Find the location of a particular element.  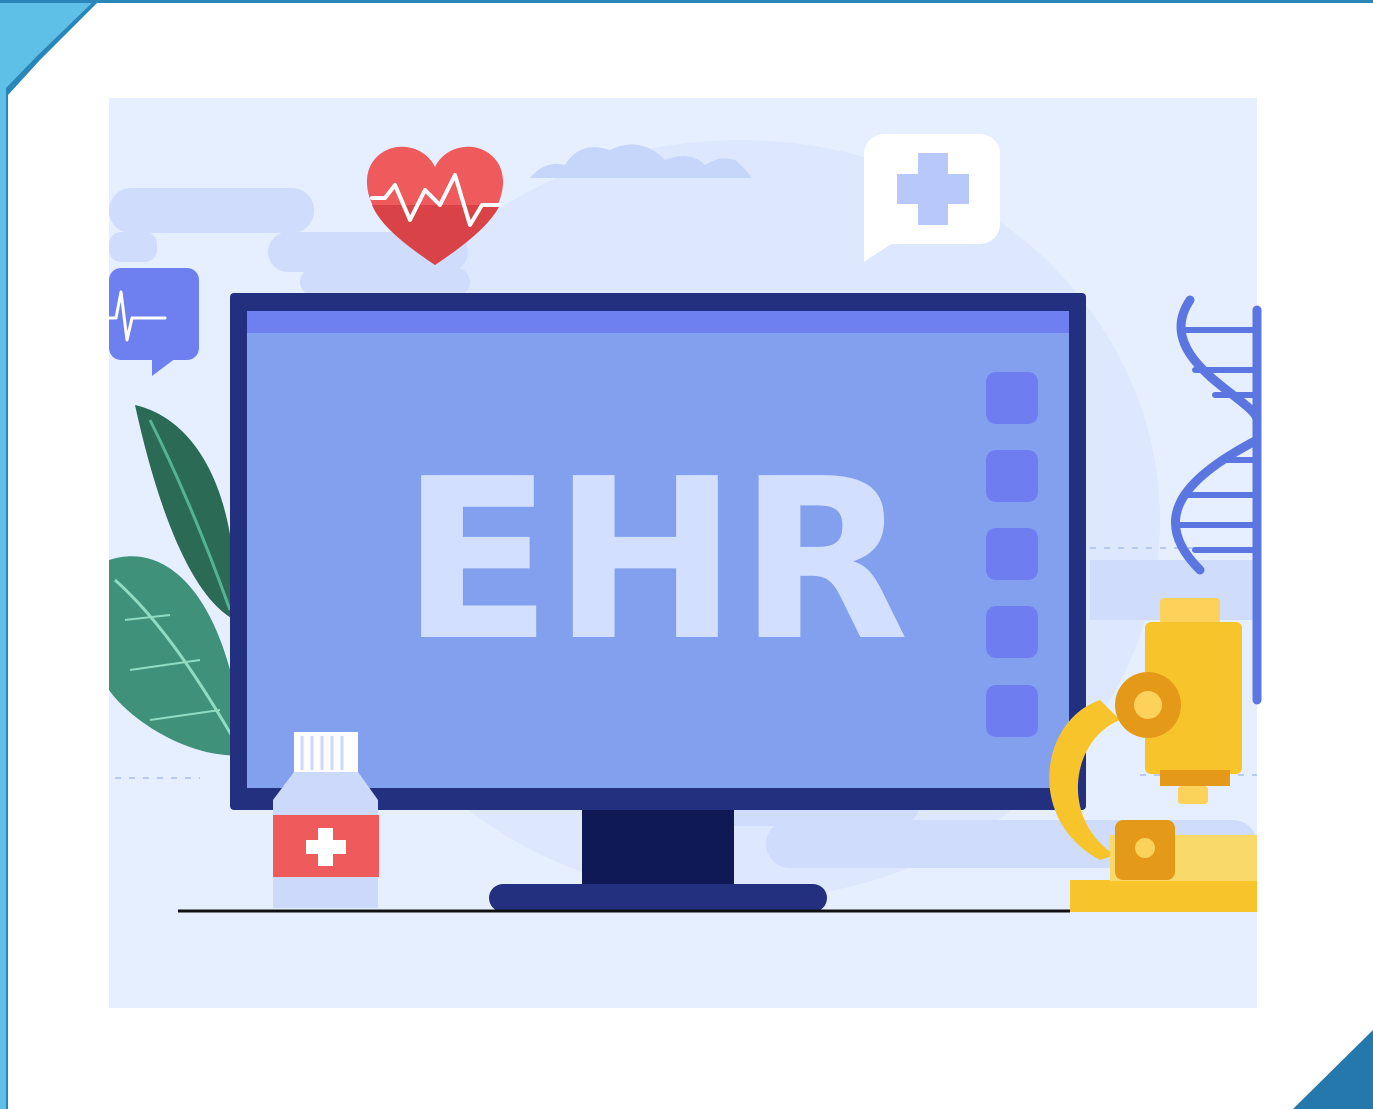

screen-title: EHR is located at coordinates (655, 561).